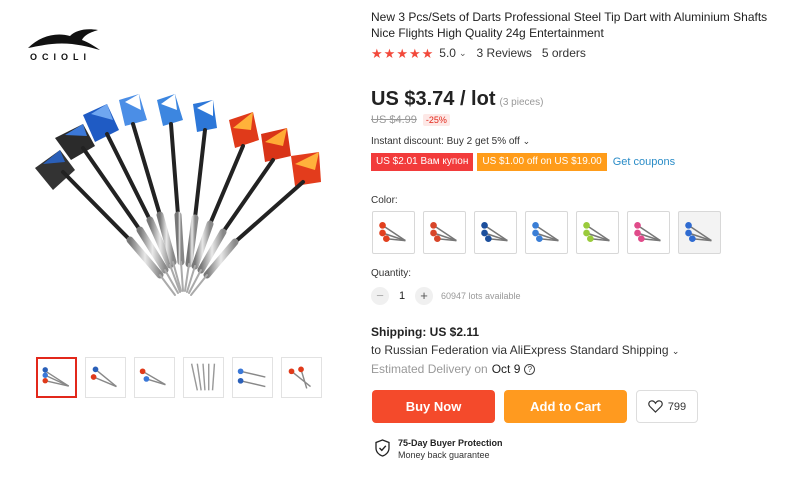 The width and height of the screenshot is (800, 488). I want to click on lots-available: 60947 lots available, so click(481, 296).